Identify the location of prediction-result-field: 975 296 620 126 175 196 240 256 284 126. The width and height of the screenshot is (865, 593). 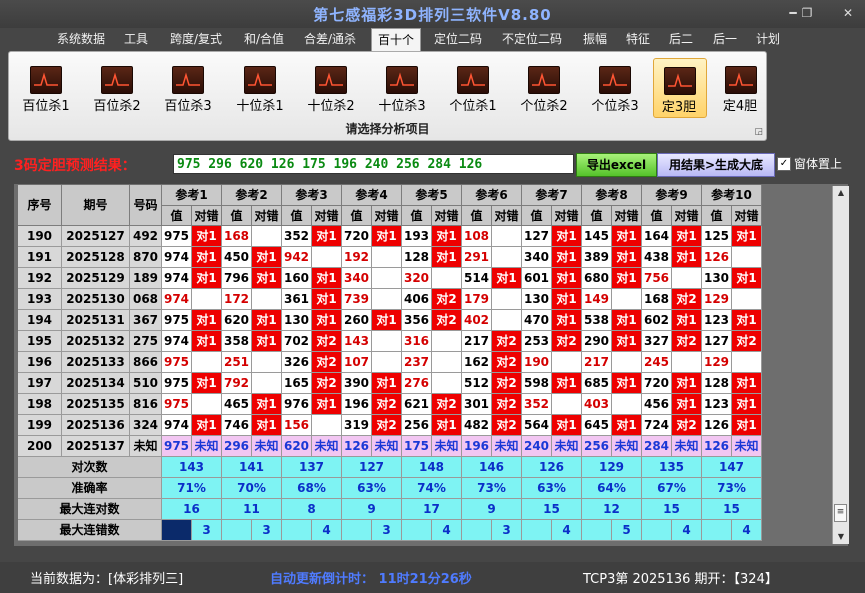
(373, 164).